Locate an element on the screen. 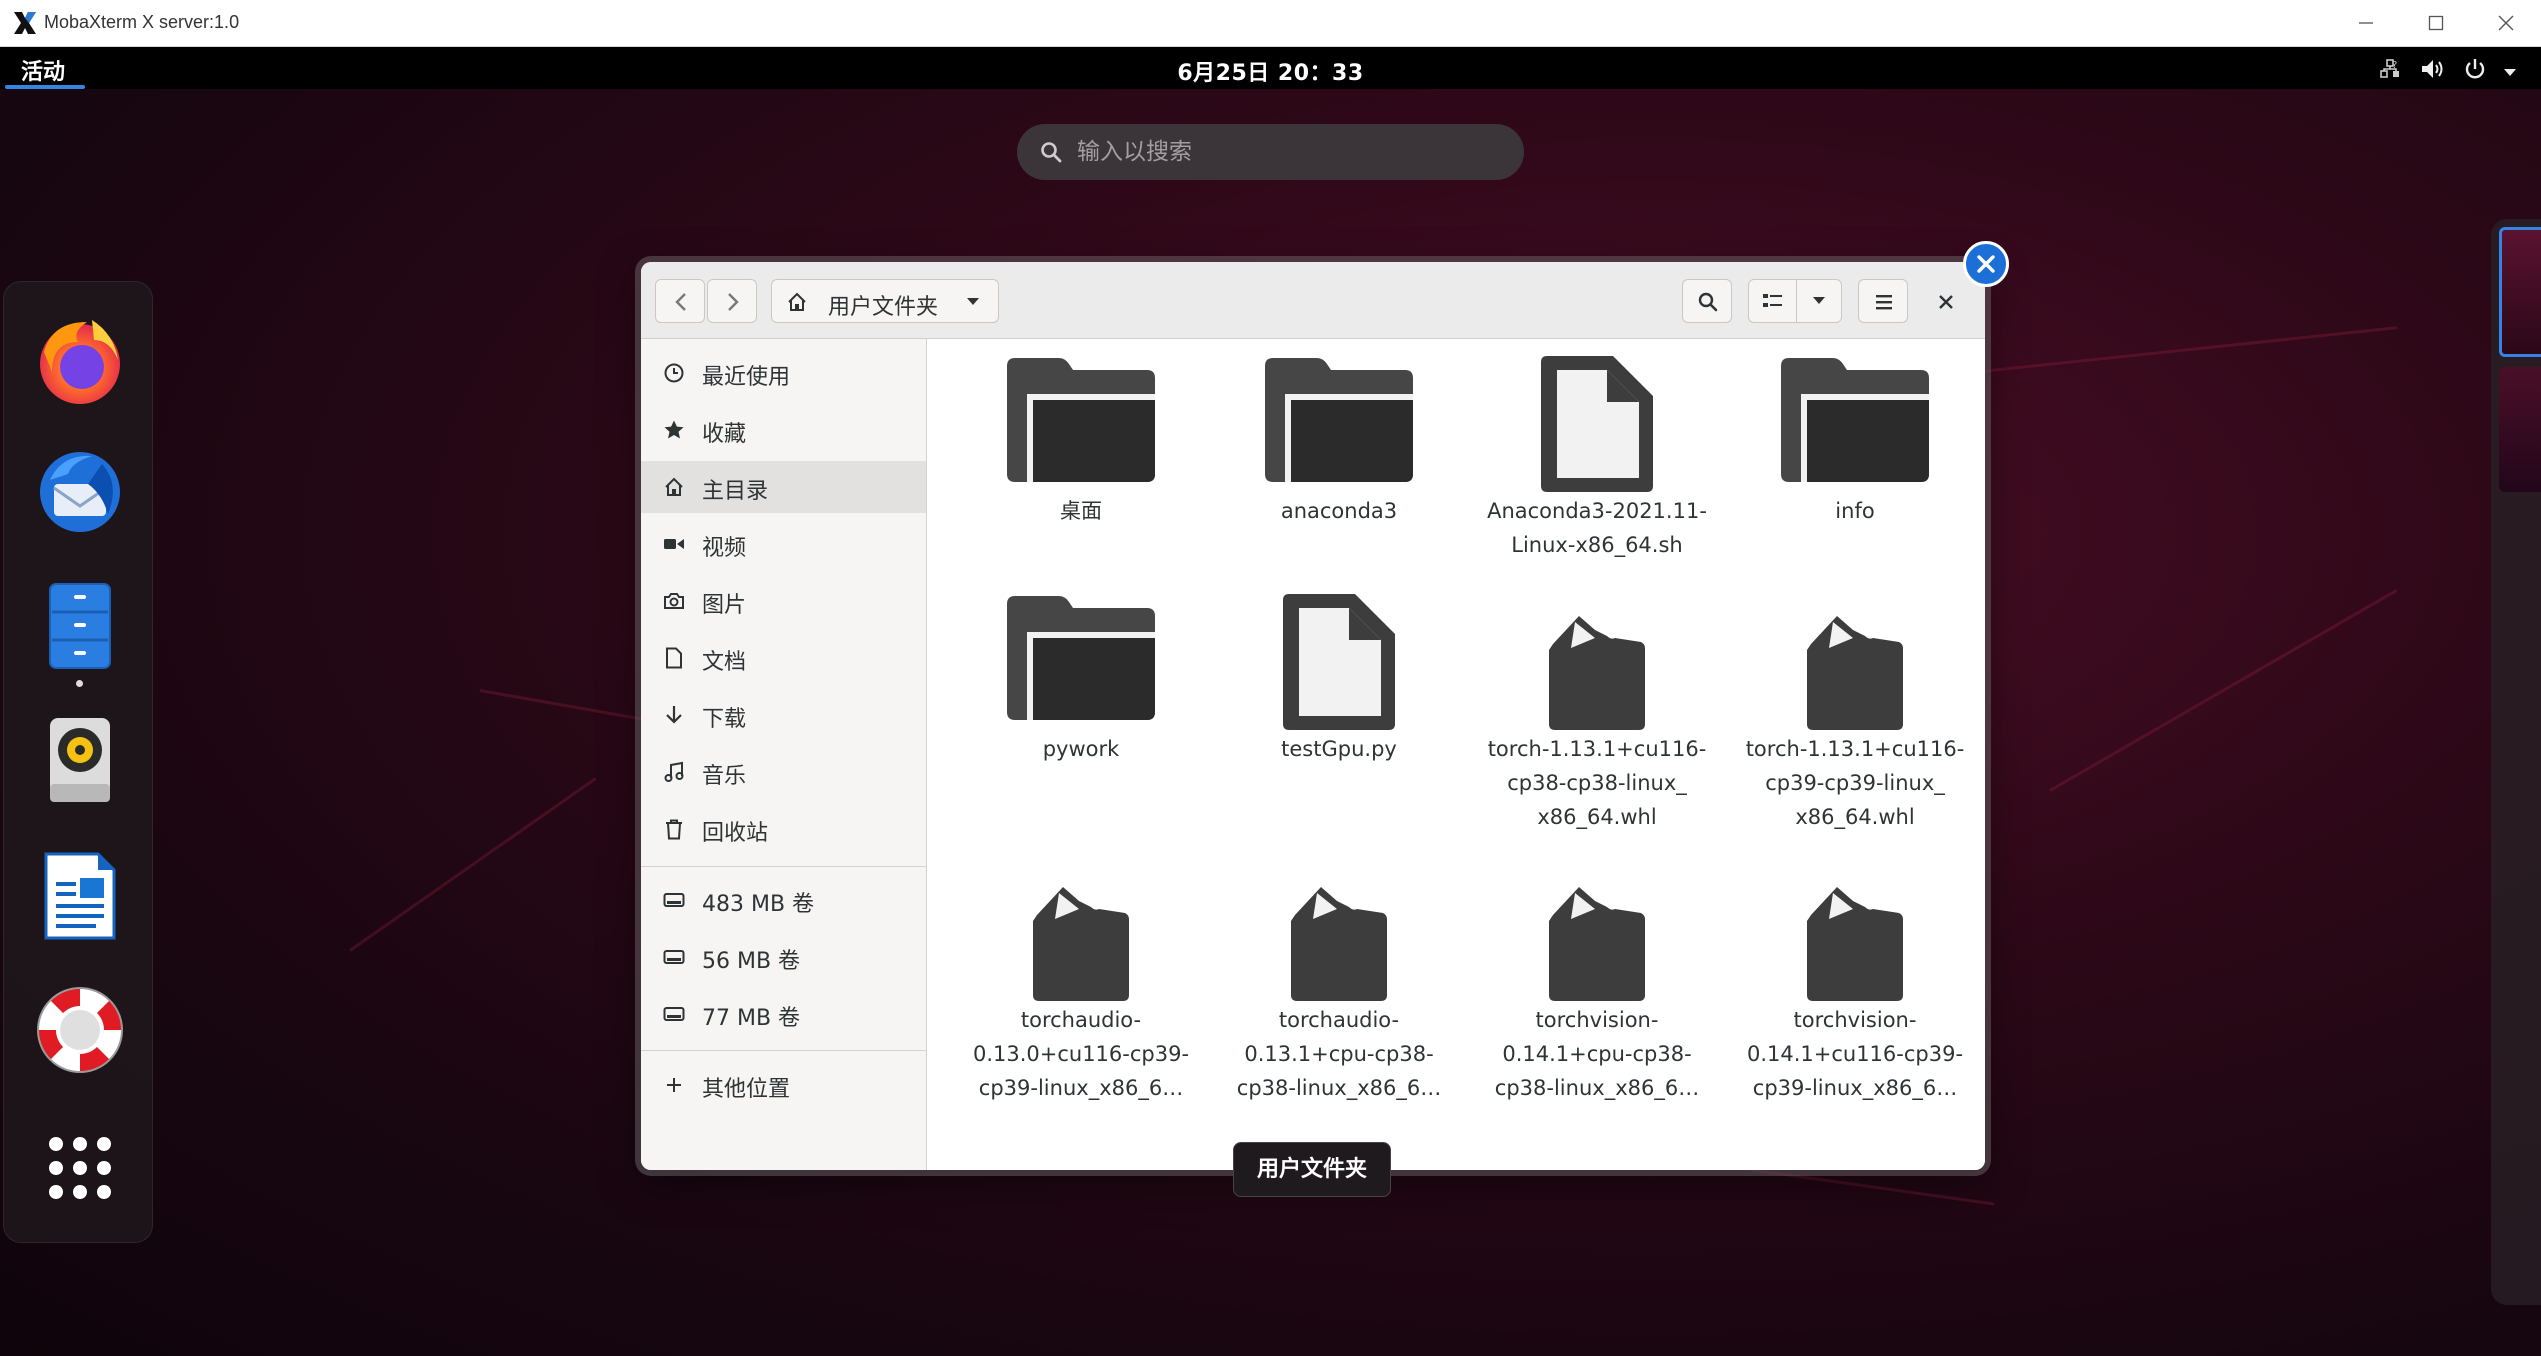  home-icon is located at coordinates (797, 301).